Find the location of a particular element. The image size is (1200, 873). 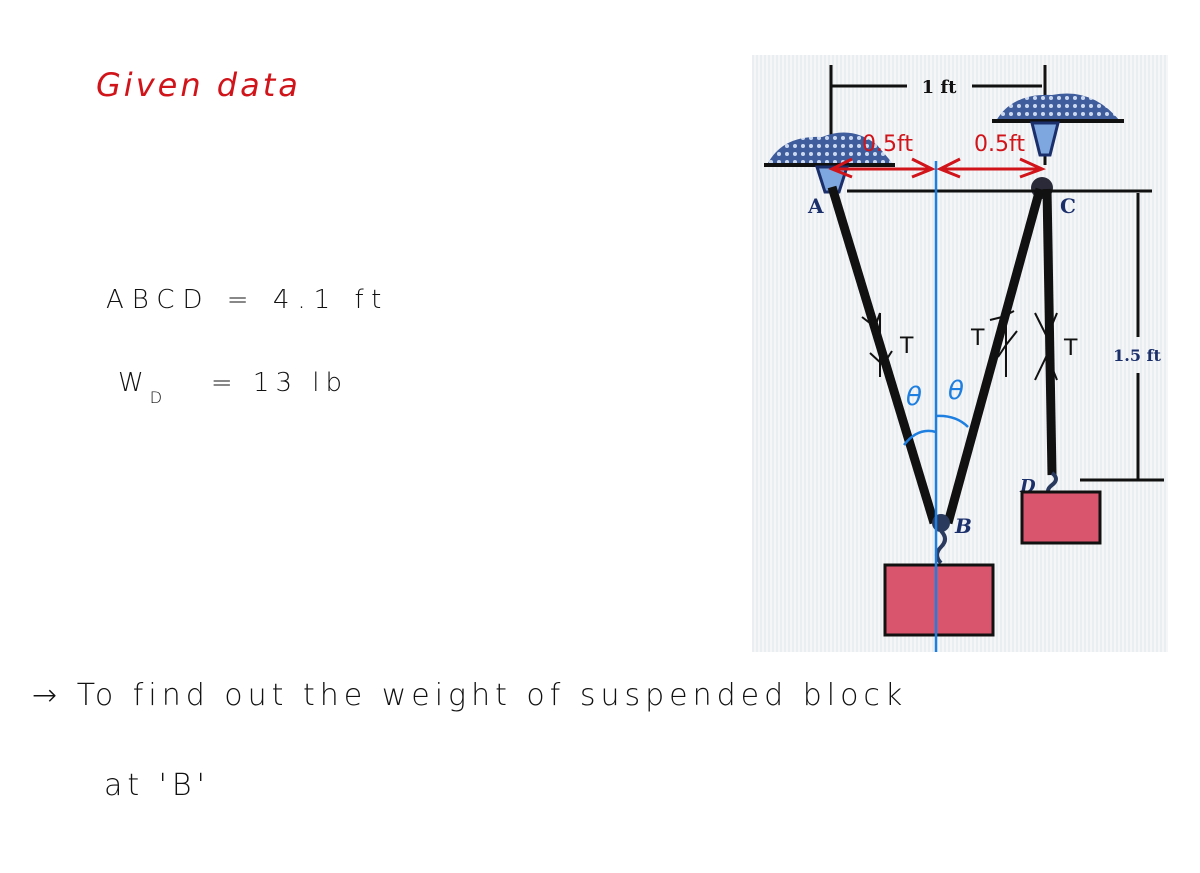

dimension-right-label: 1.5 ft is located at coordinates (1137, 355).